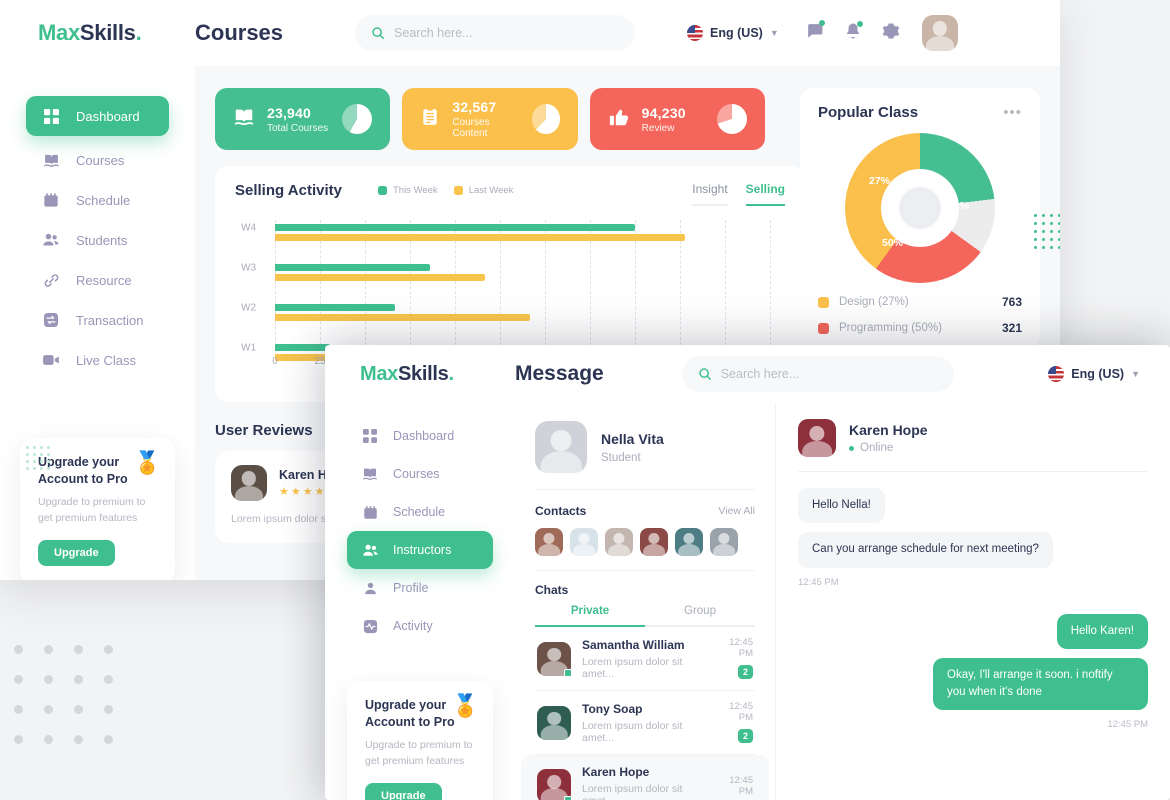 Image resolution: width=1170 pixels, height=800 pixels. Describe the element at coordinates (700, 616) in the screenshot. I see `tab-group: Group` at that location.